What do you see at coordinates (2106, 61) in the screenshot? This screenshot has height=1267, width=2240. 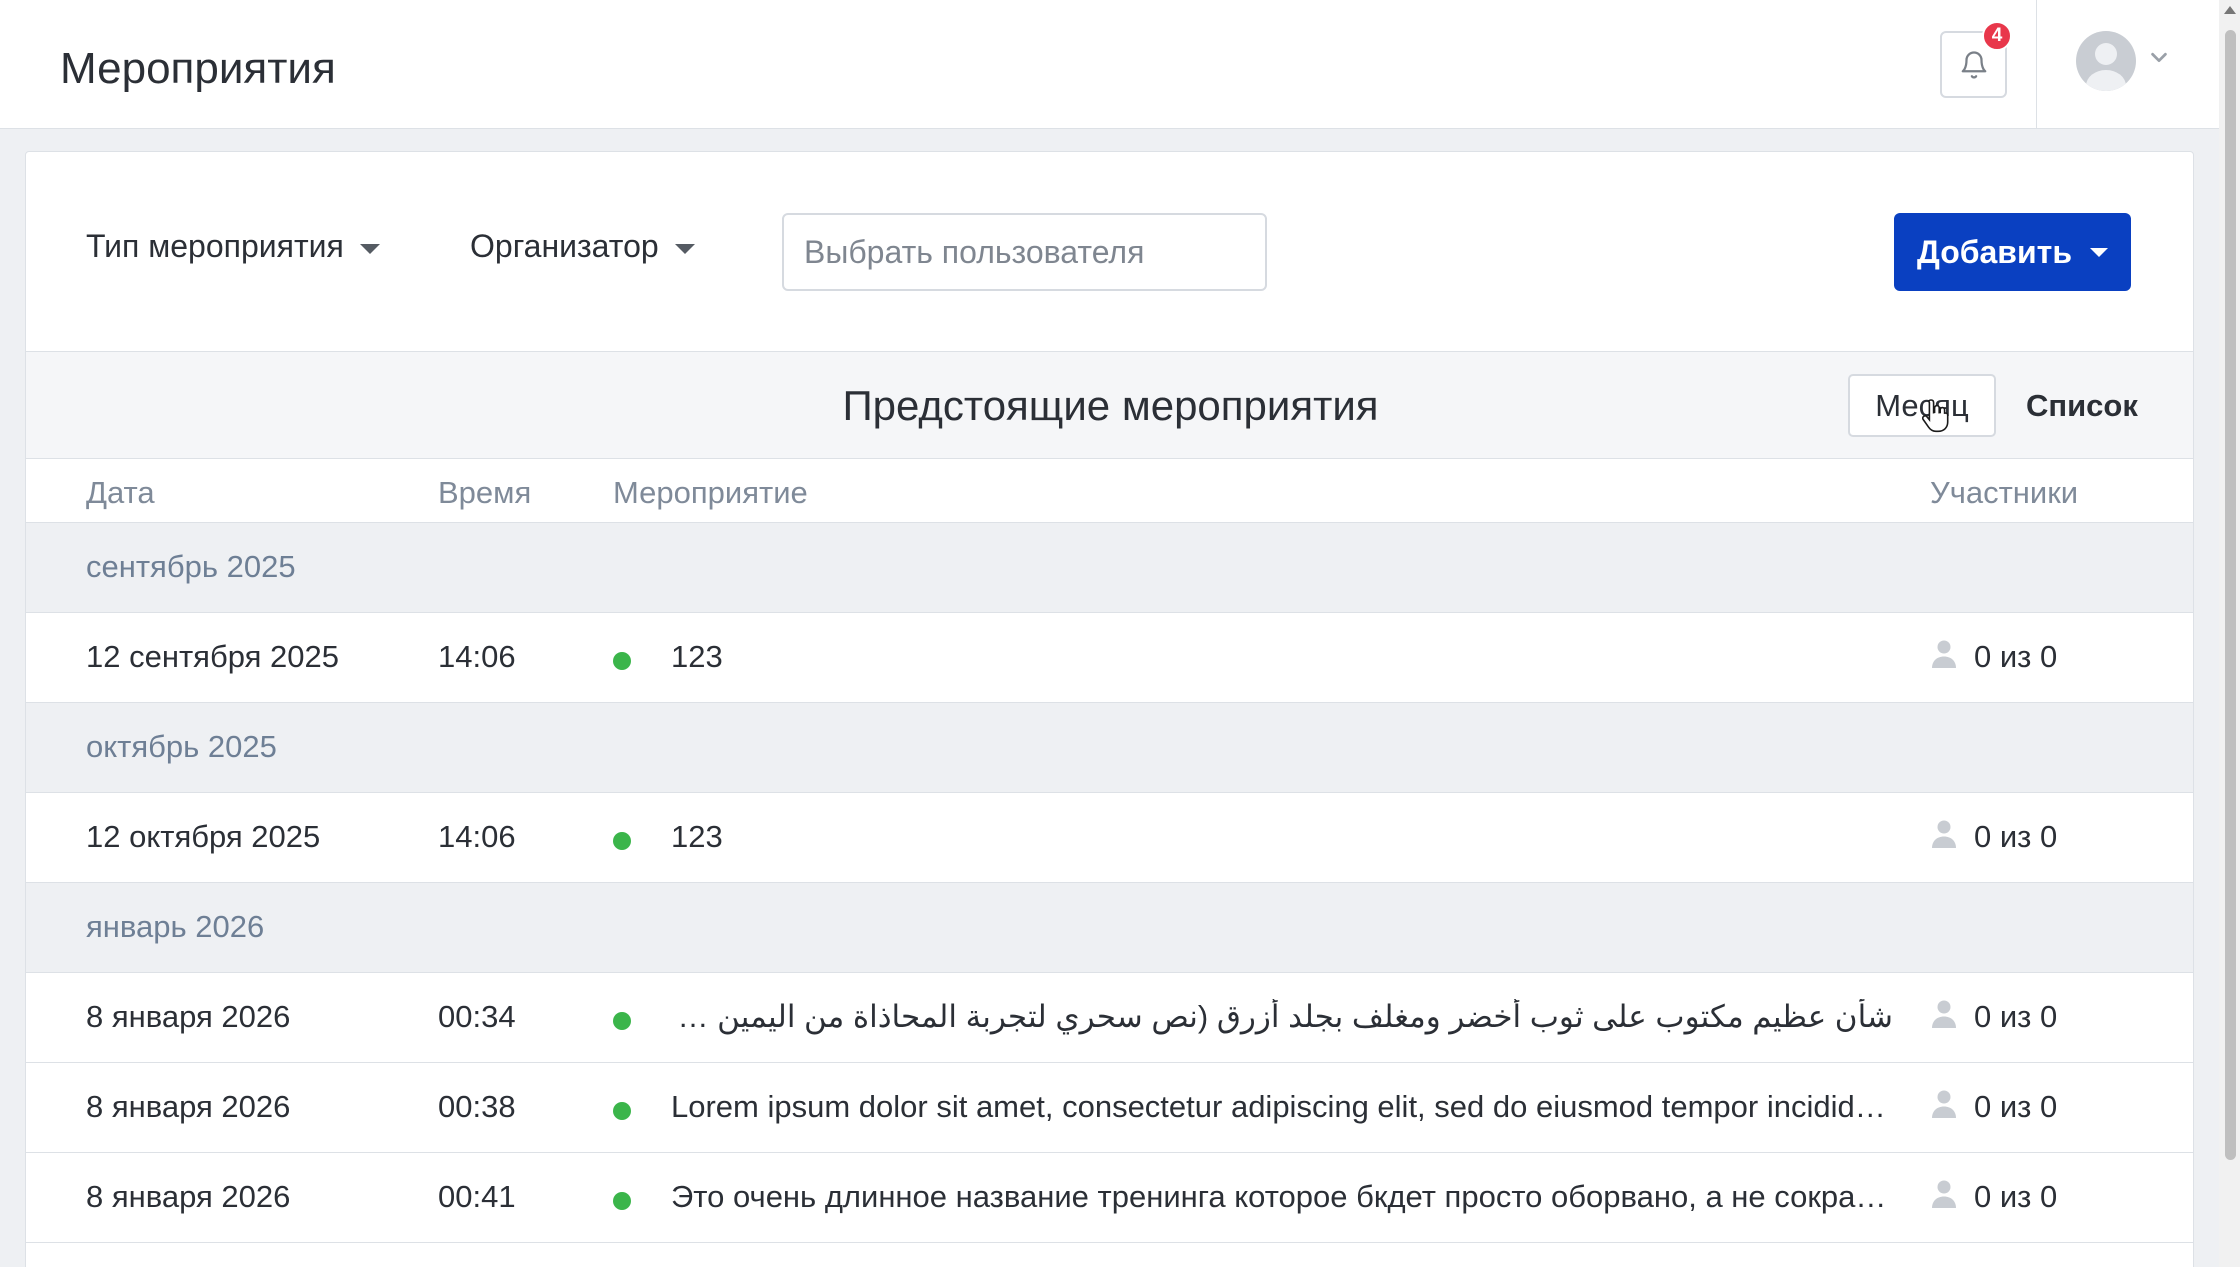 I see `user-avatar-icon` at bounding box center [2106, 61].